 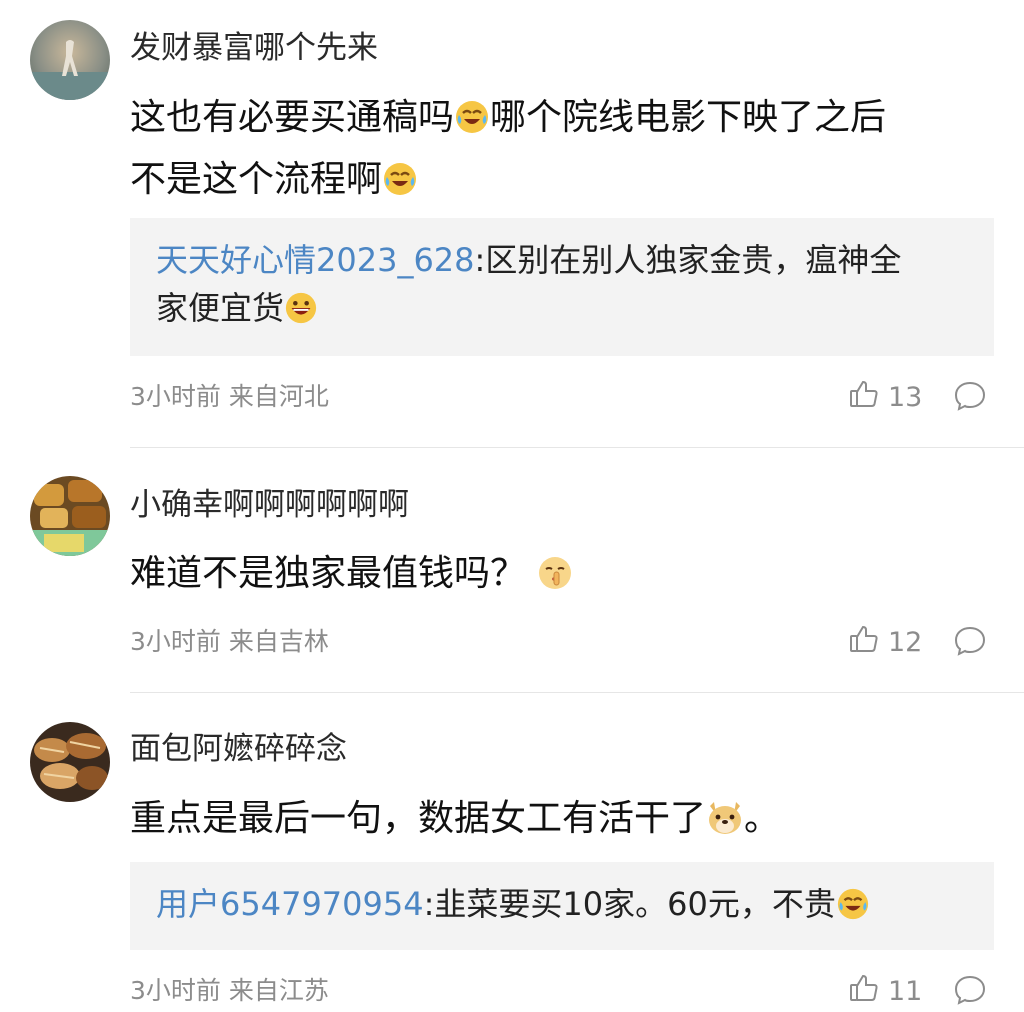 What do you see at coordinates (301, 314) in the screenshot?
I see `grin-emoji-icon` at bounding box center [301, 314].